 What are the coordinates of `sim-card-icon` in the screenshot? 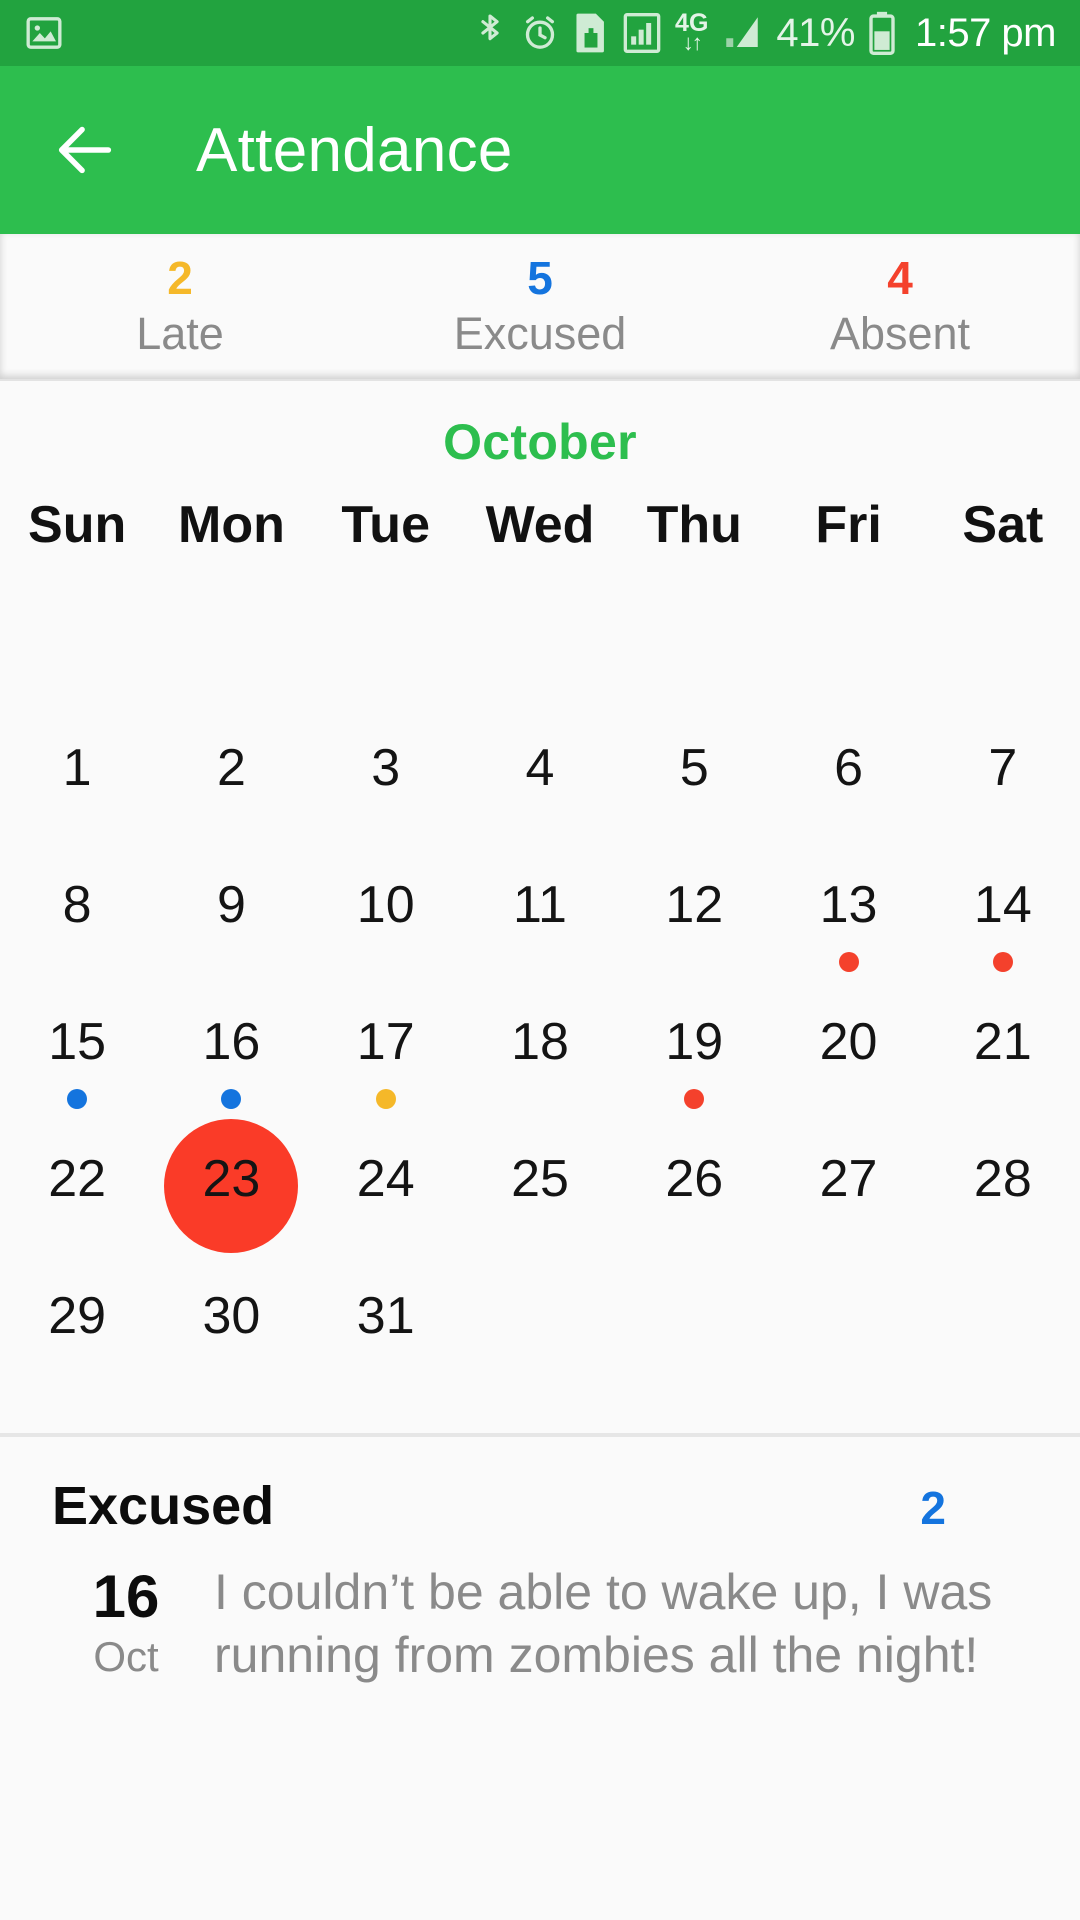 It's located at (591, 33).